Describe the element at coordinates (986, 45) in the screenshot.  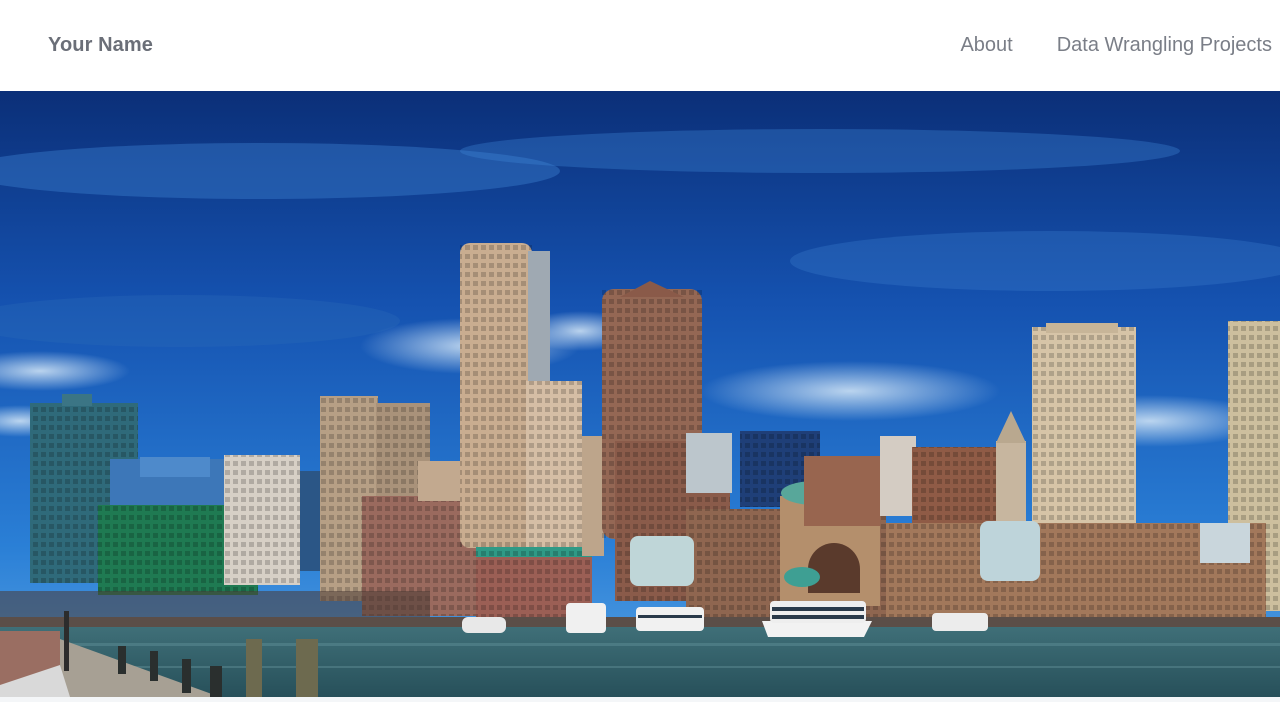
I see `nav-link-about: About` at that location.